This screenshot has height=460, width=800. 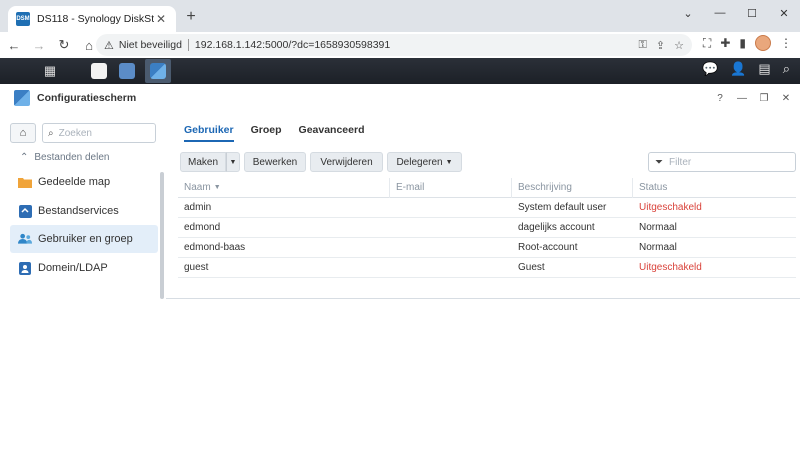 What do you see at coordinates (451, 187) in the screenshot?
I see `column-header-email: E-mail` at bounding box center [451, 187].